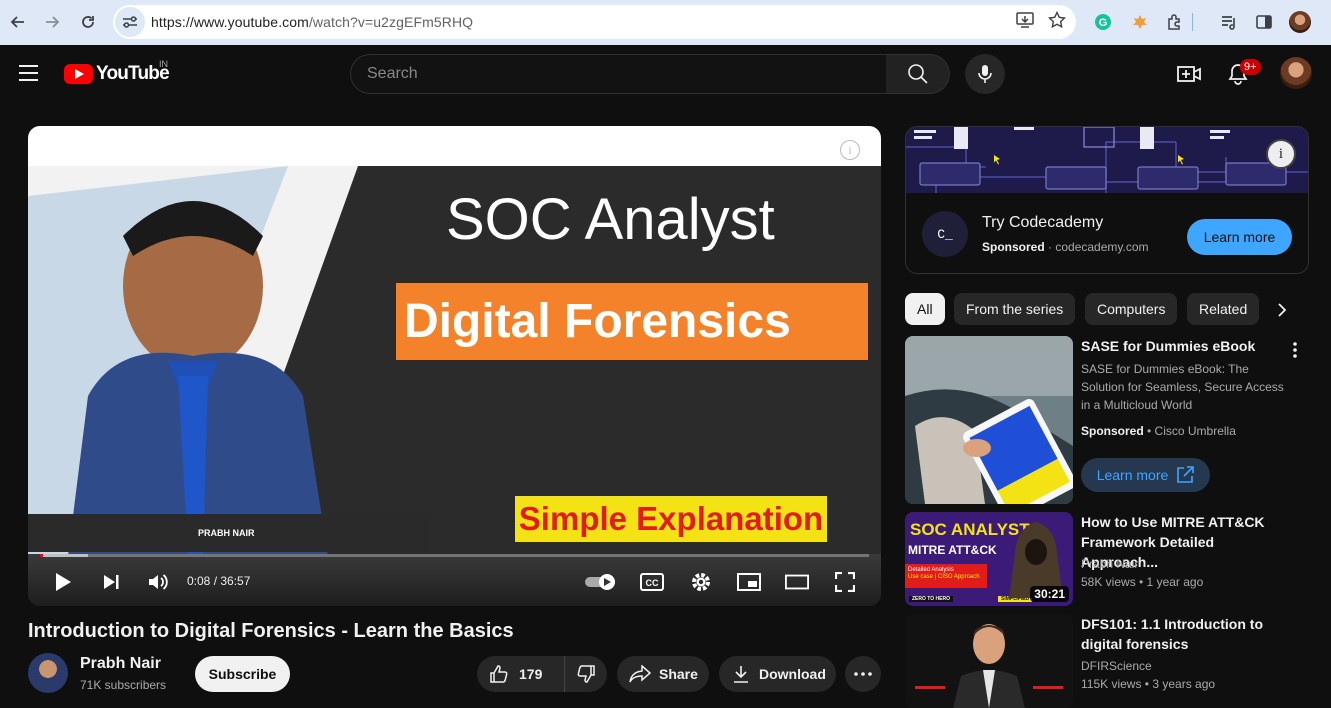 This screenshot has width=1331, height=708. What do you see at coordinates (671, 518) in the screenshot?
I see `thumbnail-tag-text: Simple Explanation` at bounding box center [671, 518].